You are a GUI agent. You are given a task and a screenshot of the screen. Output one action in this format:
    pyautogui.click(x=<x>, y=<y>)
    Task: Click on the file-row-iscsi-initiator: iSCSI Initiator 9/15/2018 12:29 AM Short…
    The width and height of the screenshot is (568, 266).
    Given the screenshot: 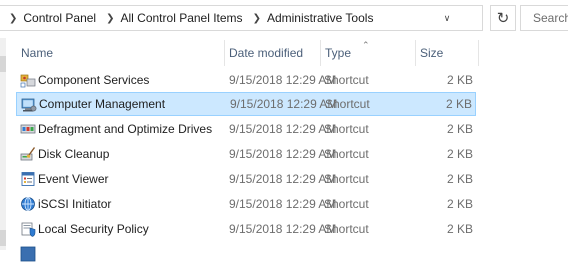 What is the action you would take?
    pyautogui.click(x=246, y=204)
    